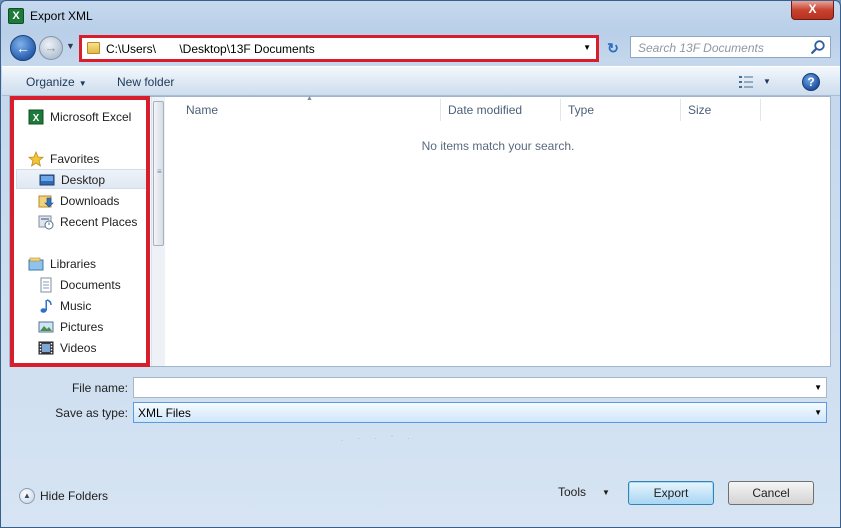 The image size is (841, 528). I want to click on sidebar-item-label: Pictures, so click(82, 327).